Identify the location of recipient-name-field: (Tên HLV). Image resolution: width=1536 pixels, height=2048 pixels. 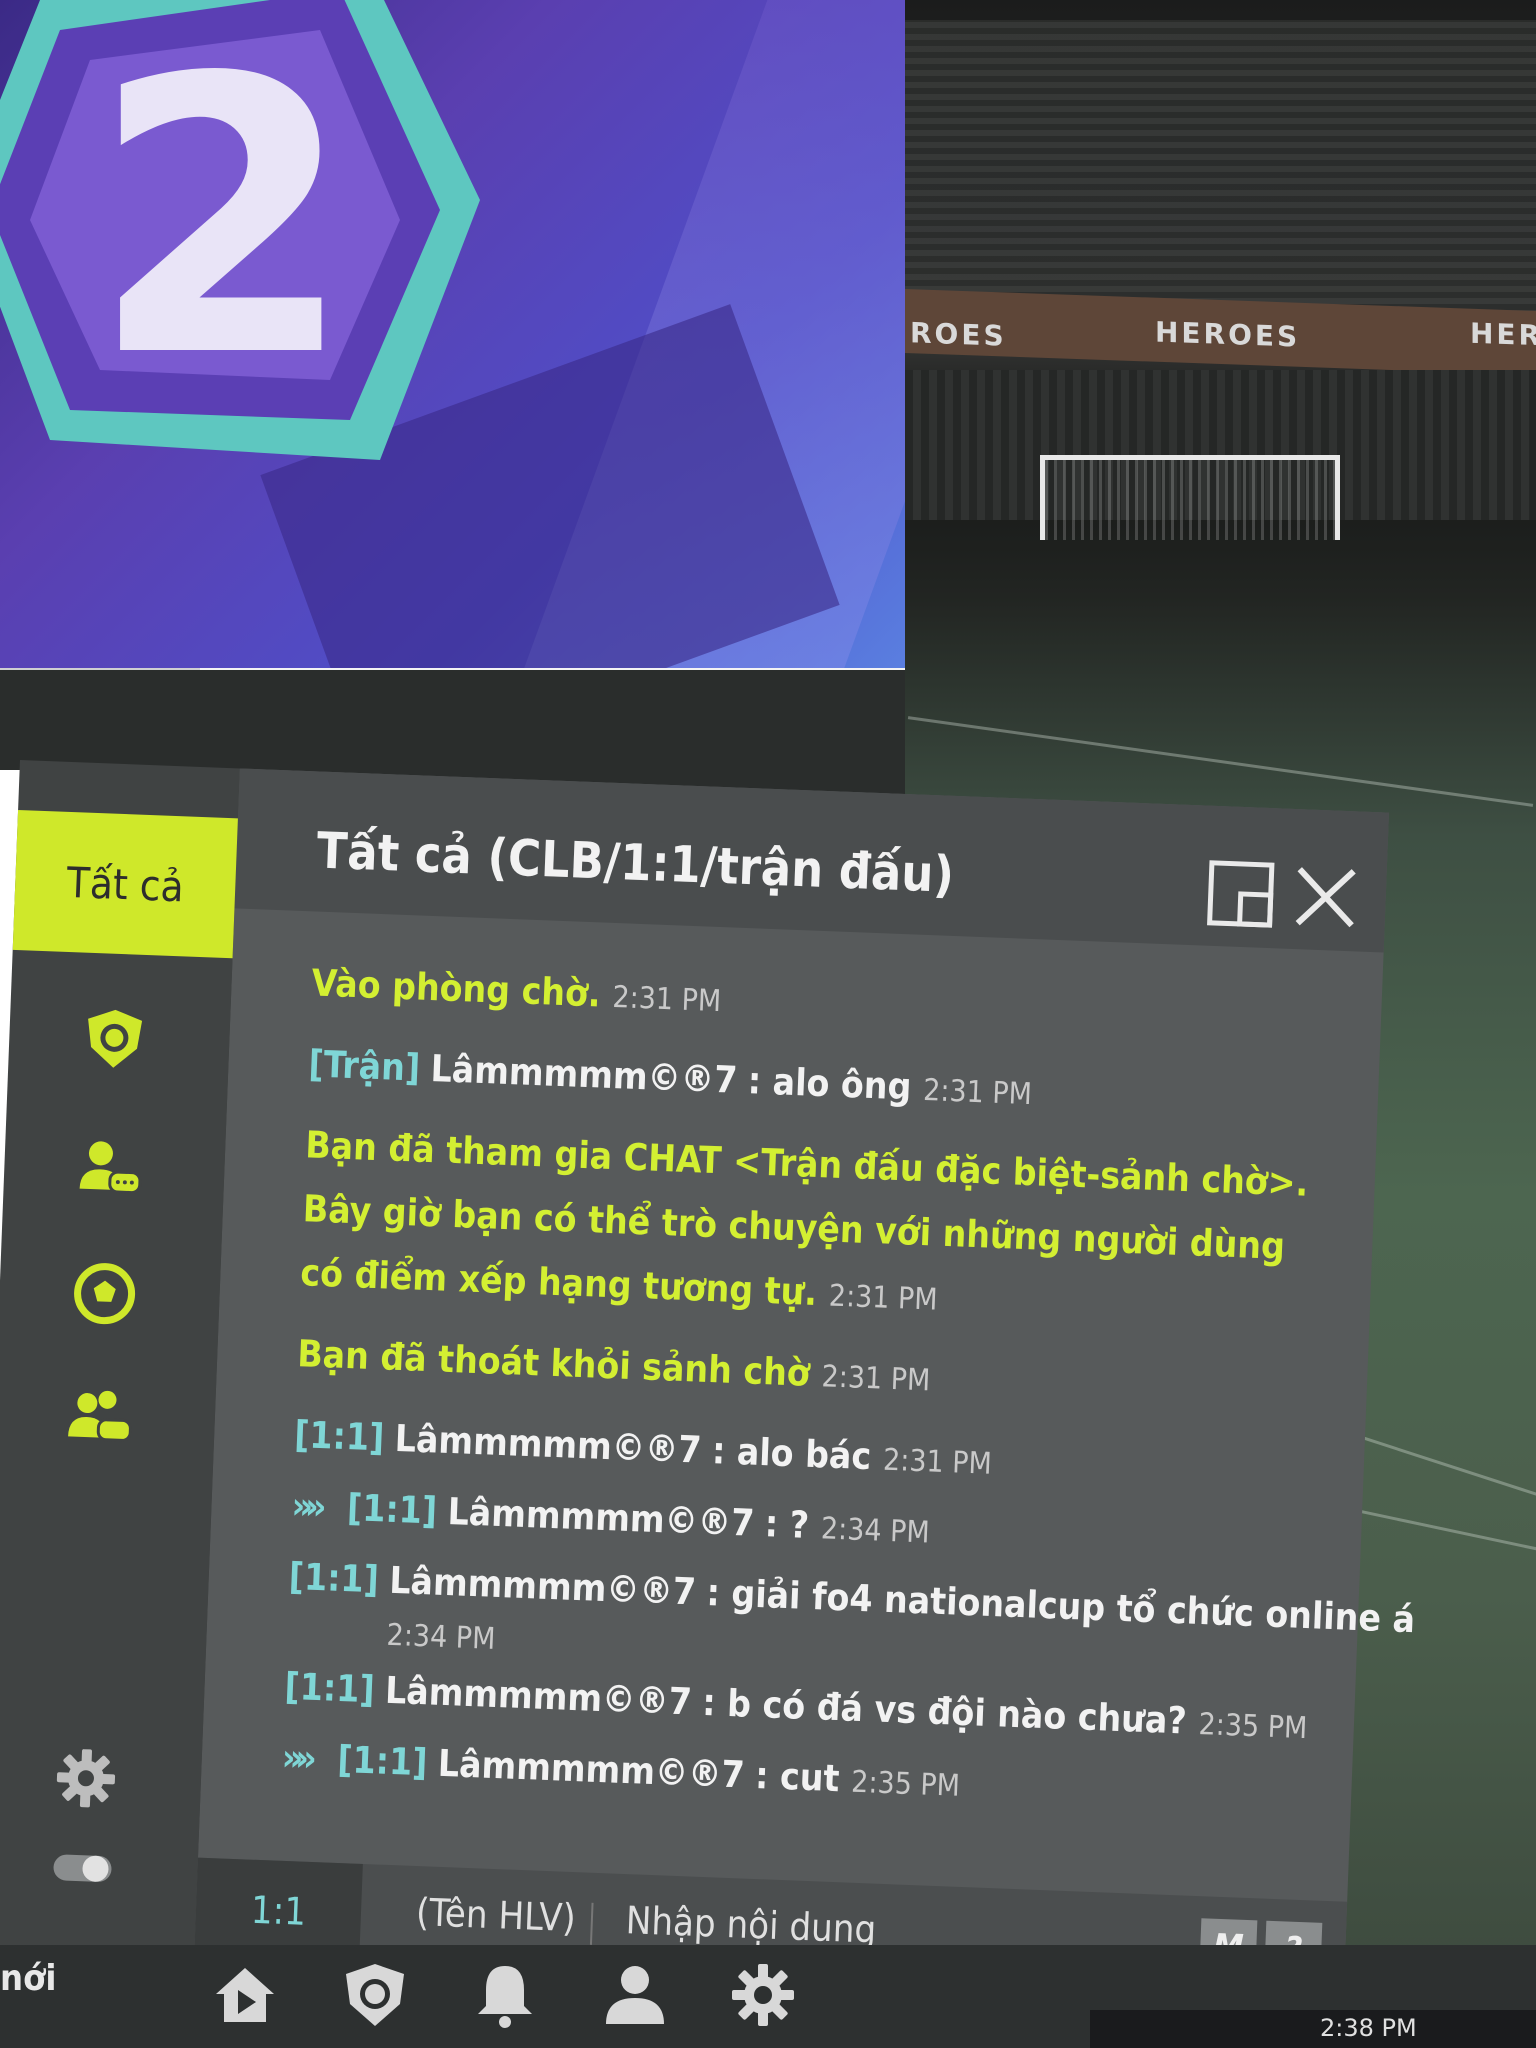
(495, 1915).